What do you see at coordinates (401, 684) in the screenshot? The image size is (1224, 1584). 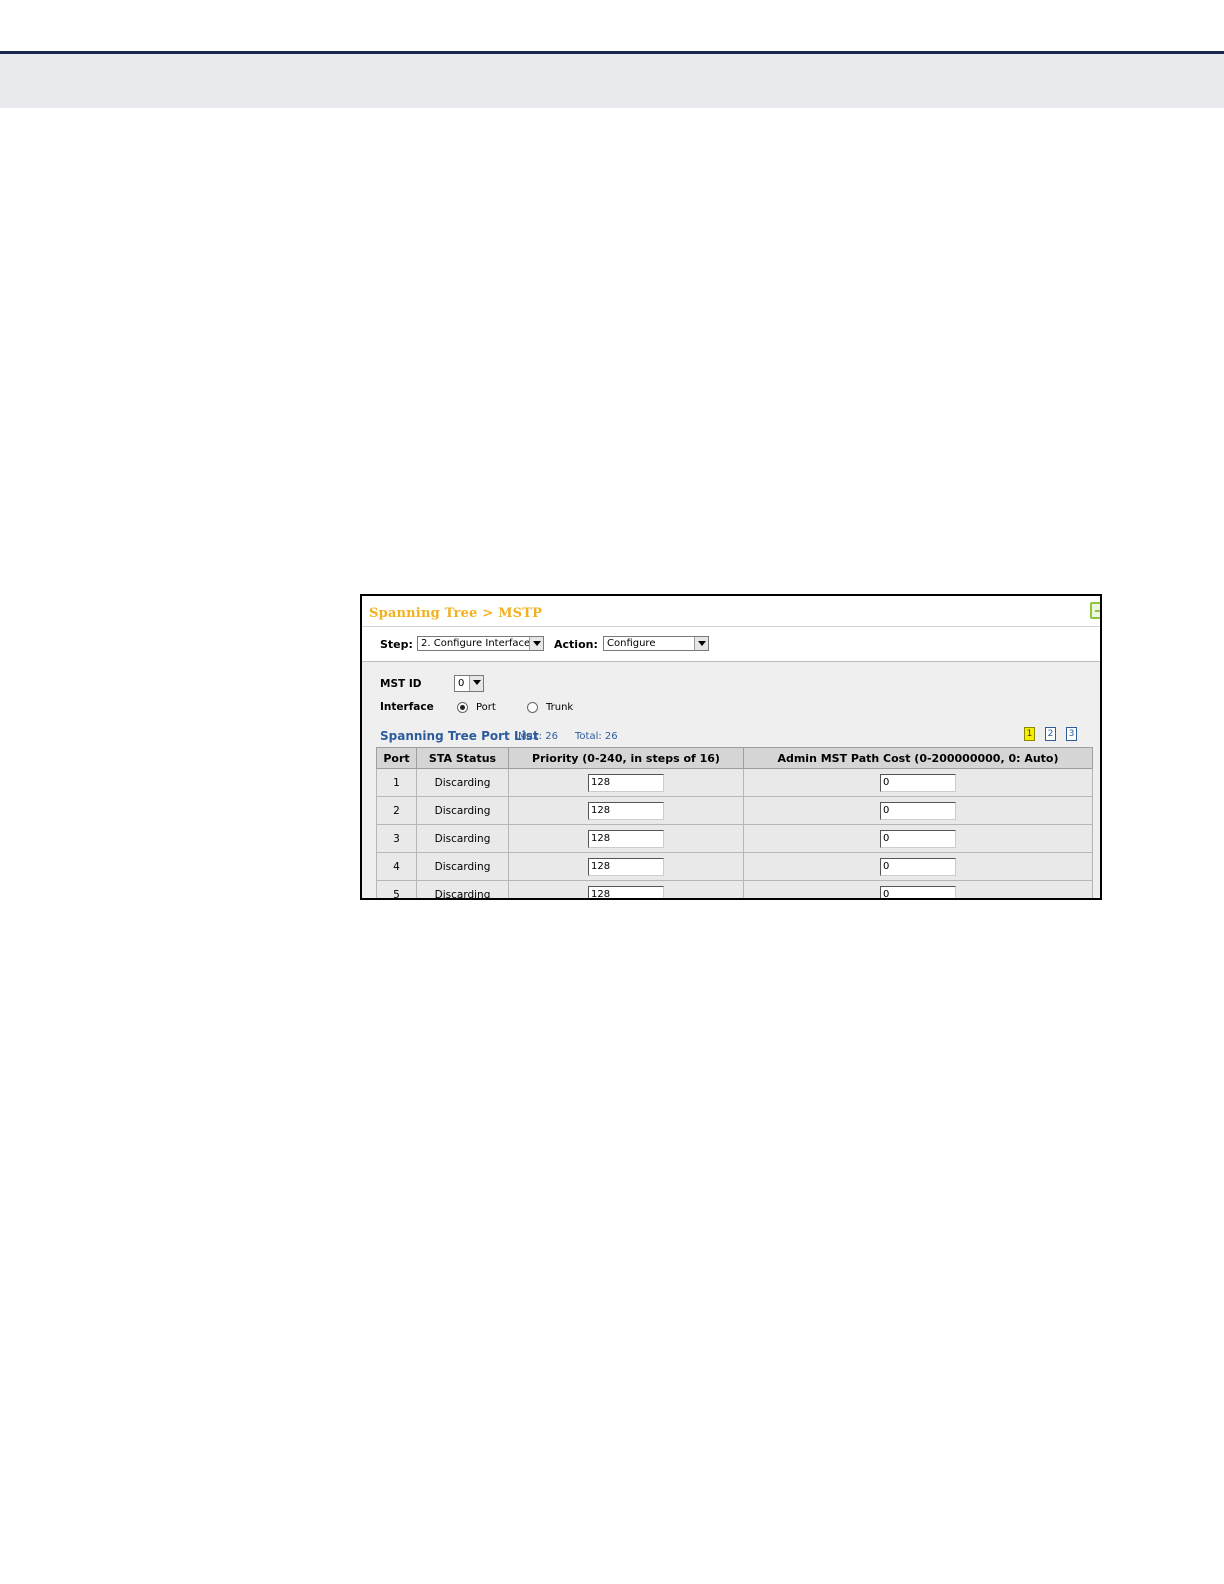 I see `mst-id-label: MST ID` at bounding box center [401, 684].